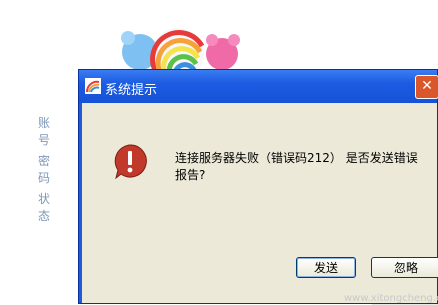  I want to click on account-label: 账号, so click(50, 131).